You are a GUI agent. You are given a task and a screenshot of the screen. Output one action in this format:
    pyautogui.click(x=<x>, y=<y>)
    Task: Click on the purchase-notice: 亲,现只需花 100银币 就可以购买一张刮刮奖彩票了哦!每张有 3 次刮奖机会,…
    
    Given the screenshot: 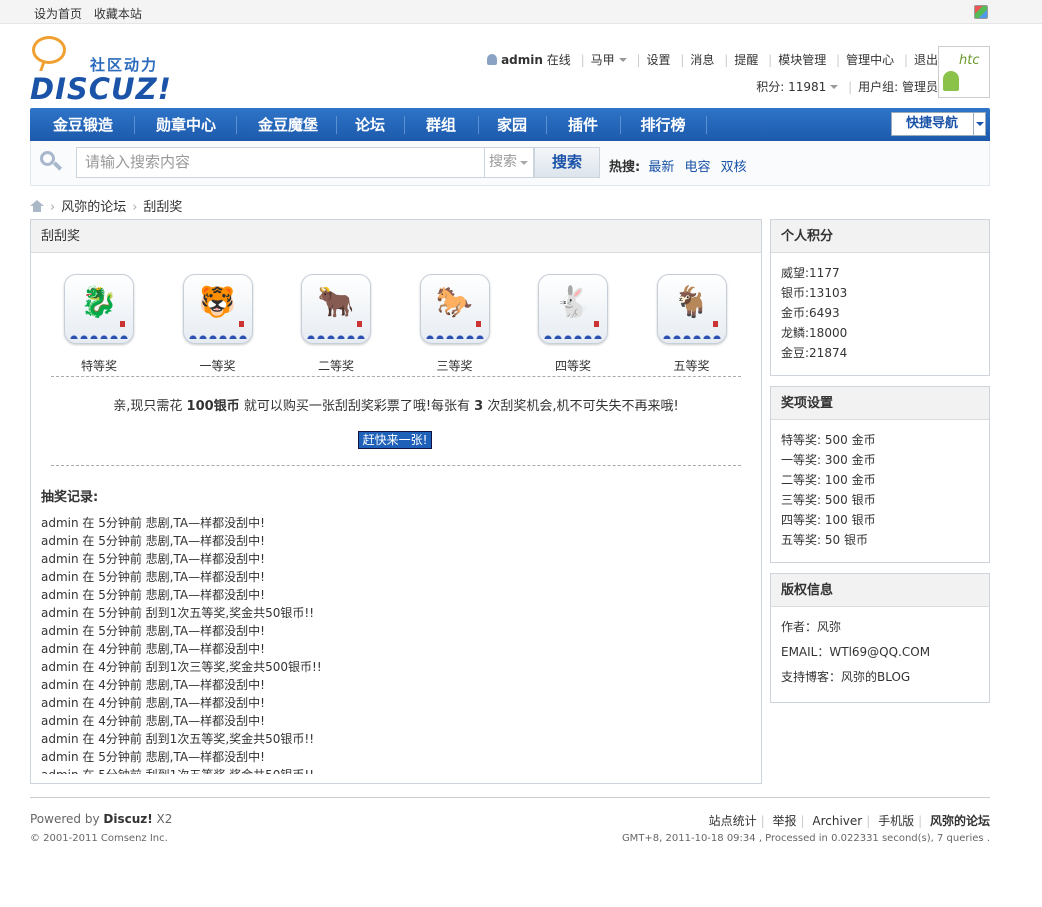 What is the action you would take?
    pyautogui.click(x=396, y=406)
    